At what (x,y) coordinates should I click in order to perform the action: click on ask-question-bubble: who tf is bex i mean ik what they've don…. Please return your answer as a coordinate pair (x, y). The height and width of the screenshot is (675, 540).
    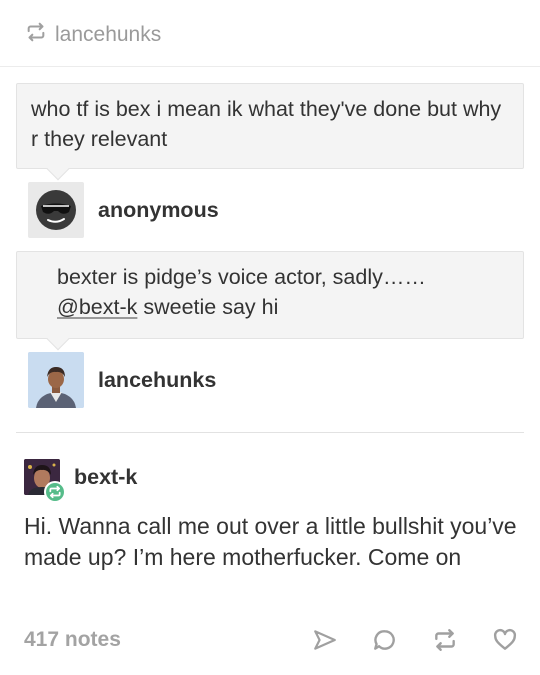
    Looking at the image, I should click on (270, 132).